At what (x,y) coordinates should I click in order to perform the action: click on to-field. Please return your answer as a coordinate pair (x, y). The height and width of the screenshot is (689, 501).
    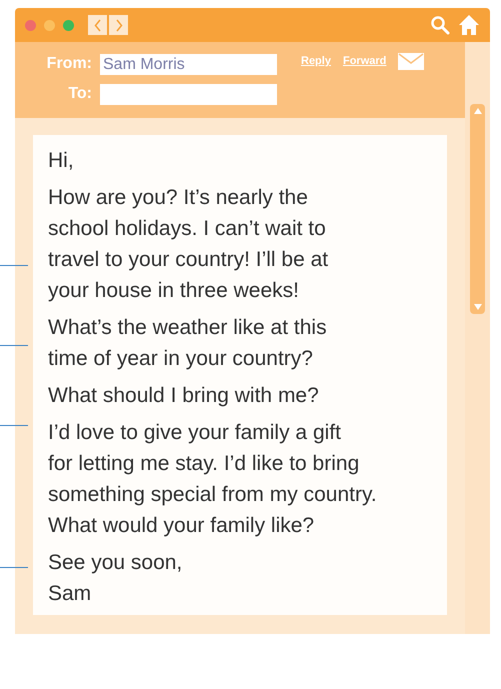
    Looking at the image, I should click on (188, 94).